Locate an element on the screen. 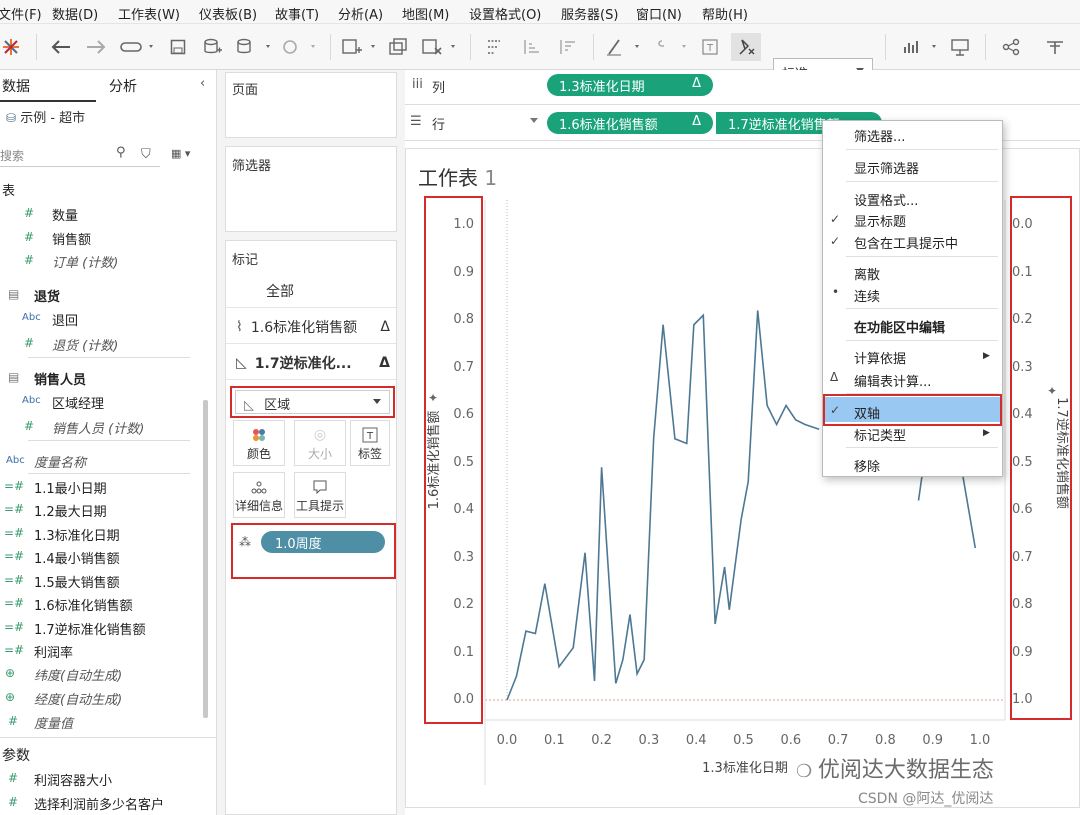 The height and width of the screenshot is (815, 1080). series-line is located at coordinates (663, 505).